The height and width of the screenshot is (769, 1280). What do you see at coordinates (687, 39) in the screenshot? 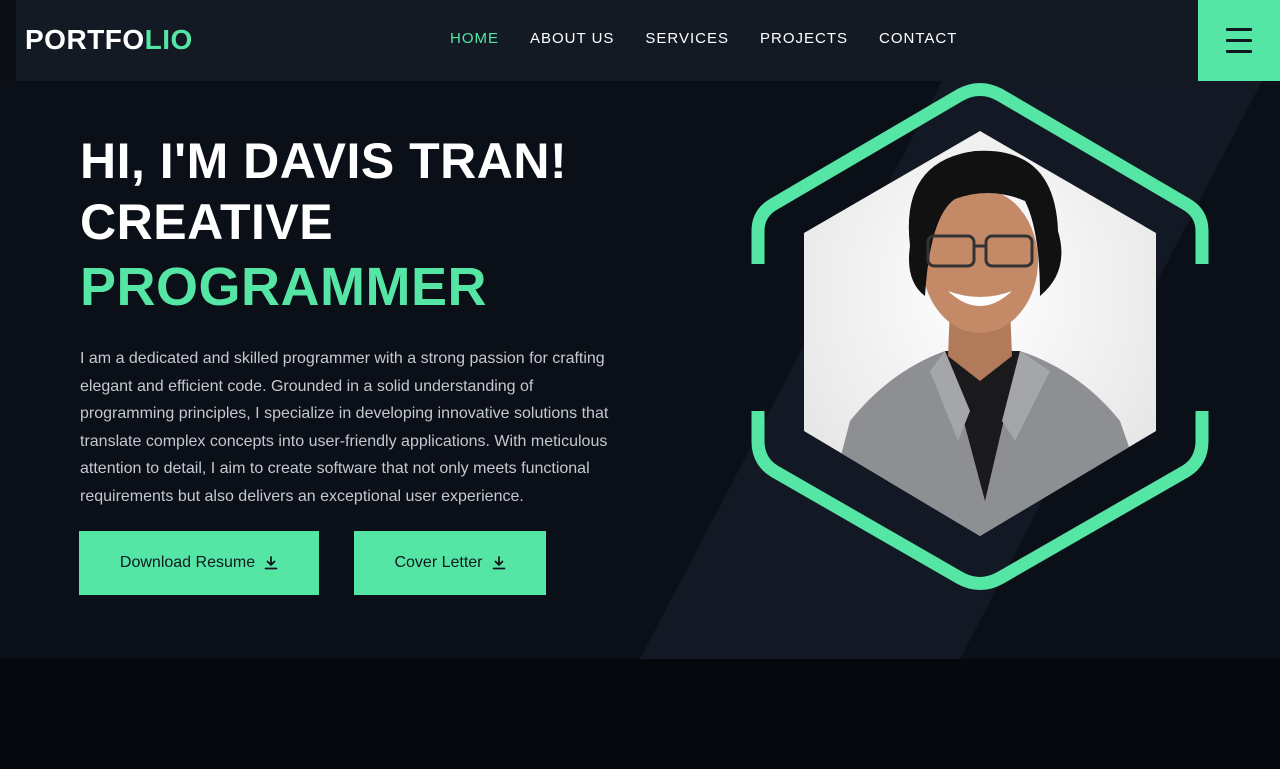
I see `nav-services: SERVICES` at bounding box center [687, 39].